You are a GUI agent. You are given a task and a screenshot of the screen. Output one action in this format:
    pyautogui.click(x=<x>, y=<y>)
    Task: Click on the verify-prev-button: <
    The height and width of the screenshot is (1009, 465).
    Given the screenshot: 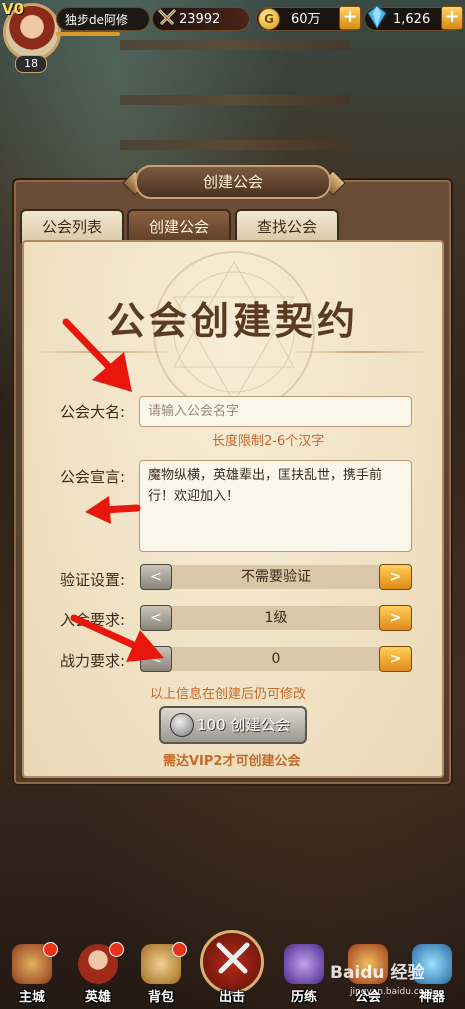 What is the action you would take?
    pyautogui.click(x=156, y=577)
    